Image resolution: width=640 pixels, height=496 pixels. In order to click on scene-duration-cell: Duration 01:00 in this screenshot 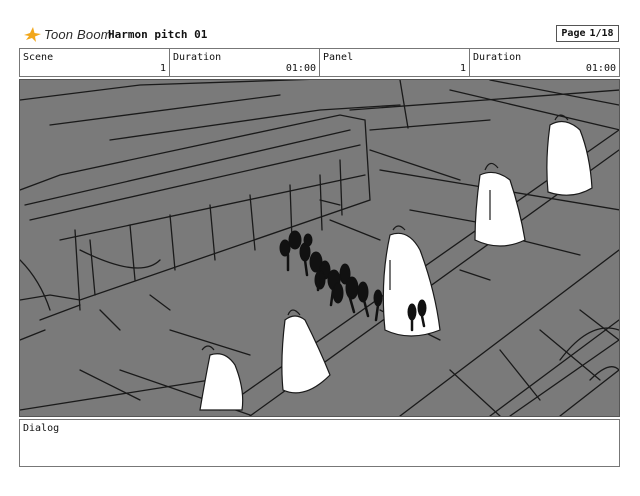, I will do `click(245, 62)`.